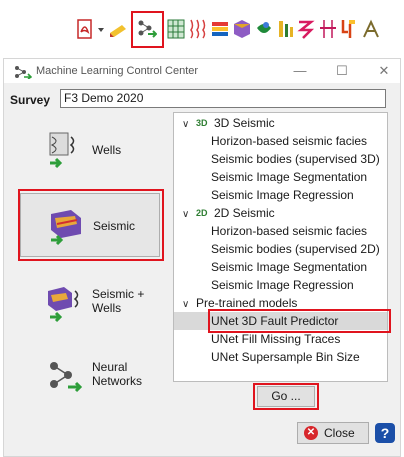  Describe the element at coordinates (117, 381) in the screenshot. I see `neural-networks-label-line2: Networks` at that location.